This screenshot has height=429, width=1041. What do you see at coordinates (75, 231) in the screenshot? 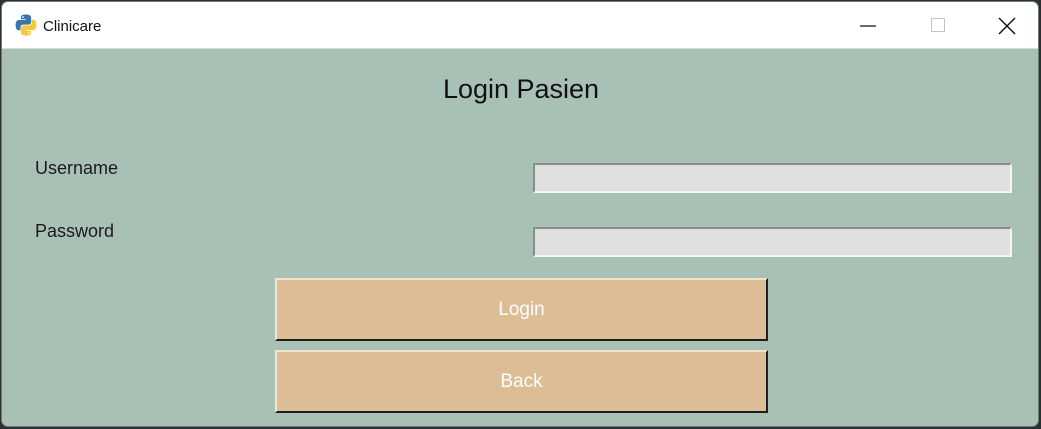
I see `password-label: Password` at bounding box center [75, 231].